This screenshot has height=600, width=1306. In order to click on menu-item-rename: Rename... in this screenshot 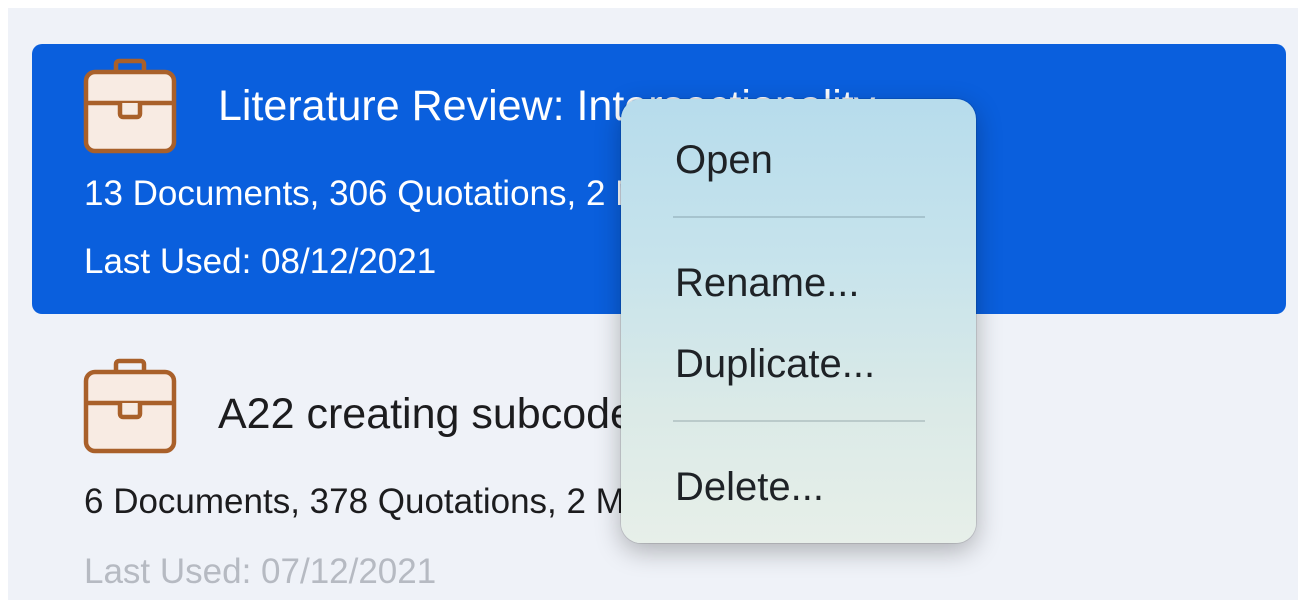, I will do `click(798, 283)`.